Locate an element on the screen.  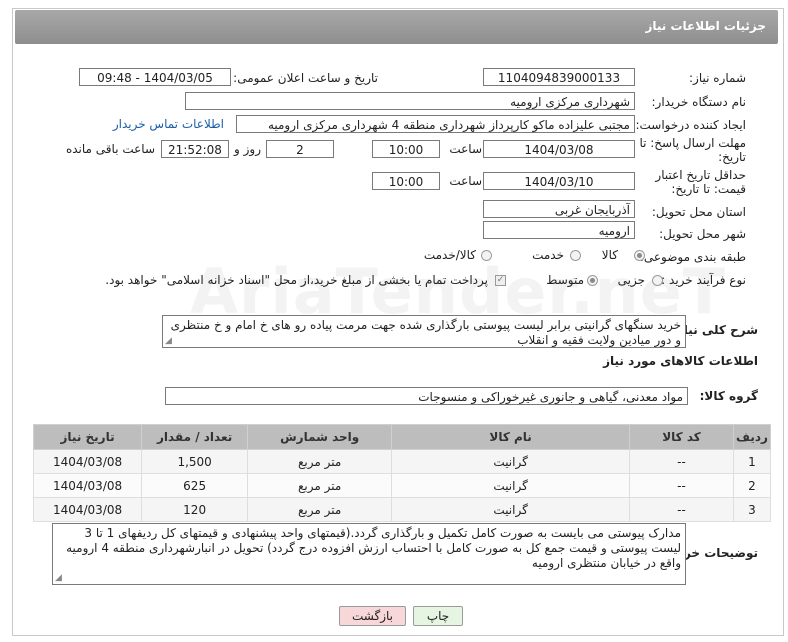
province-label: استان محل تحویل: is located at coordinates (698, 212).